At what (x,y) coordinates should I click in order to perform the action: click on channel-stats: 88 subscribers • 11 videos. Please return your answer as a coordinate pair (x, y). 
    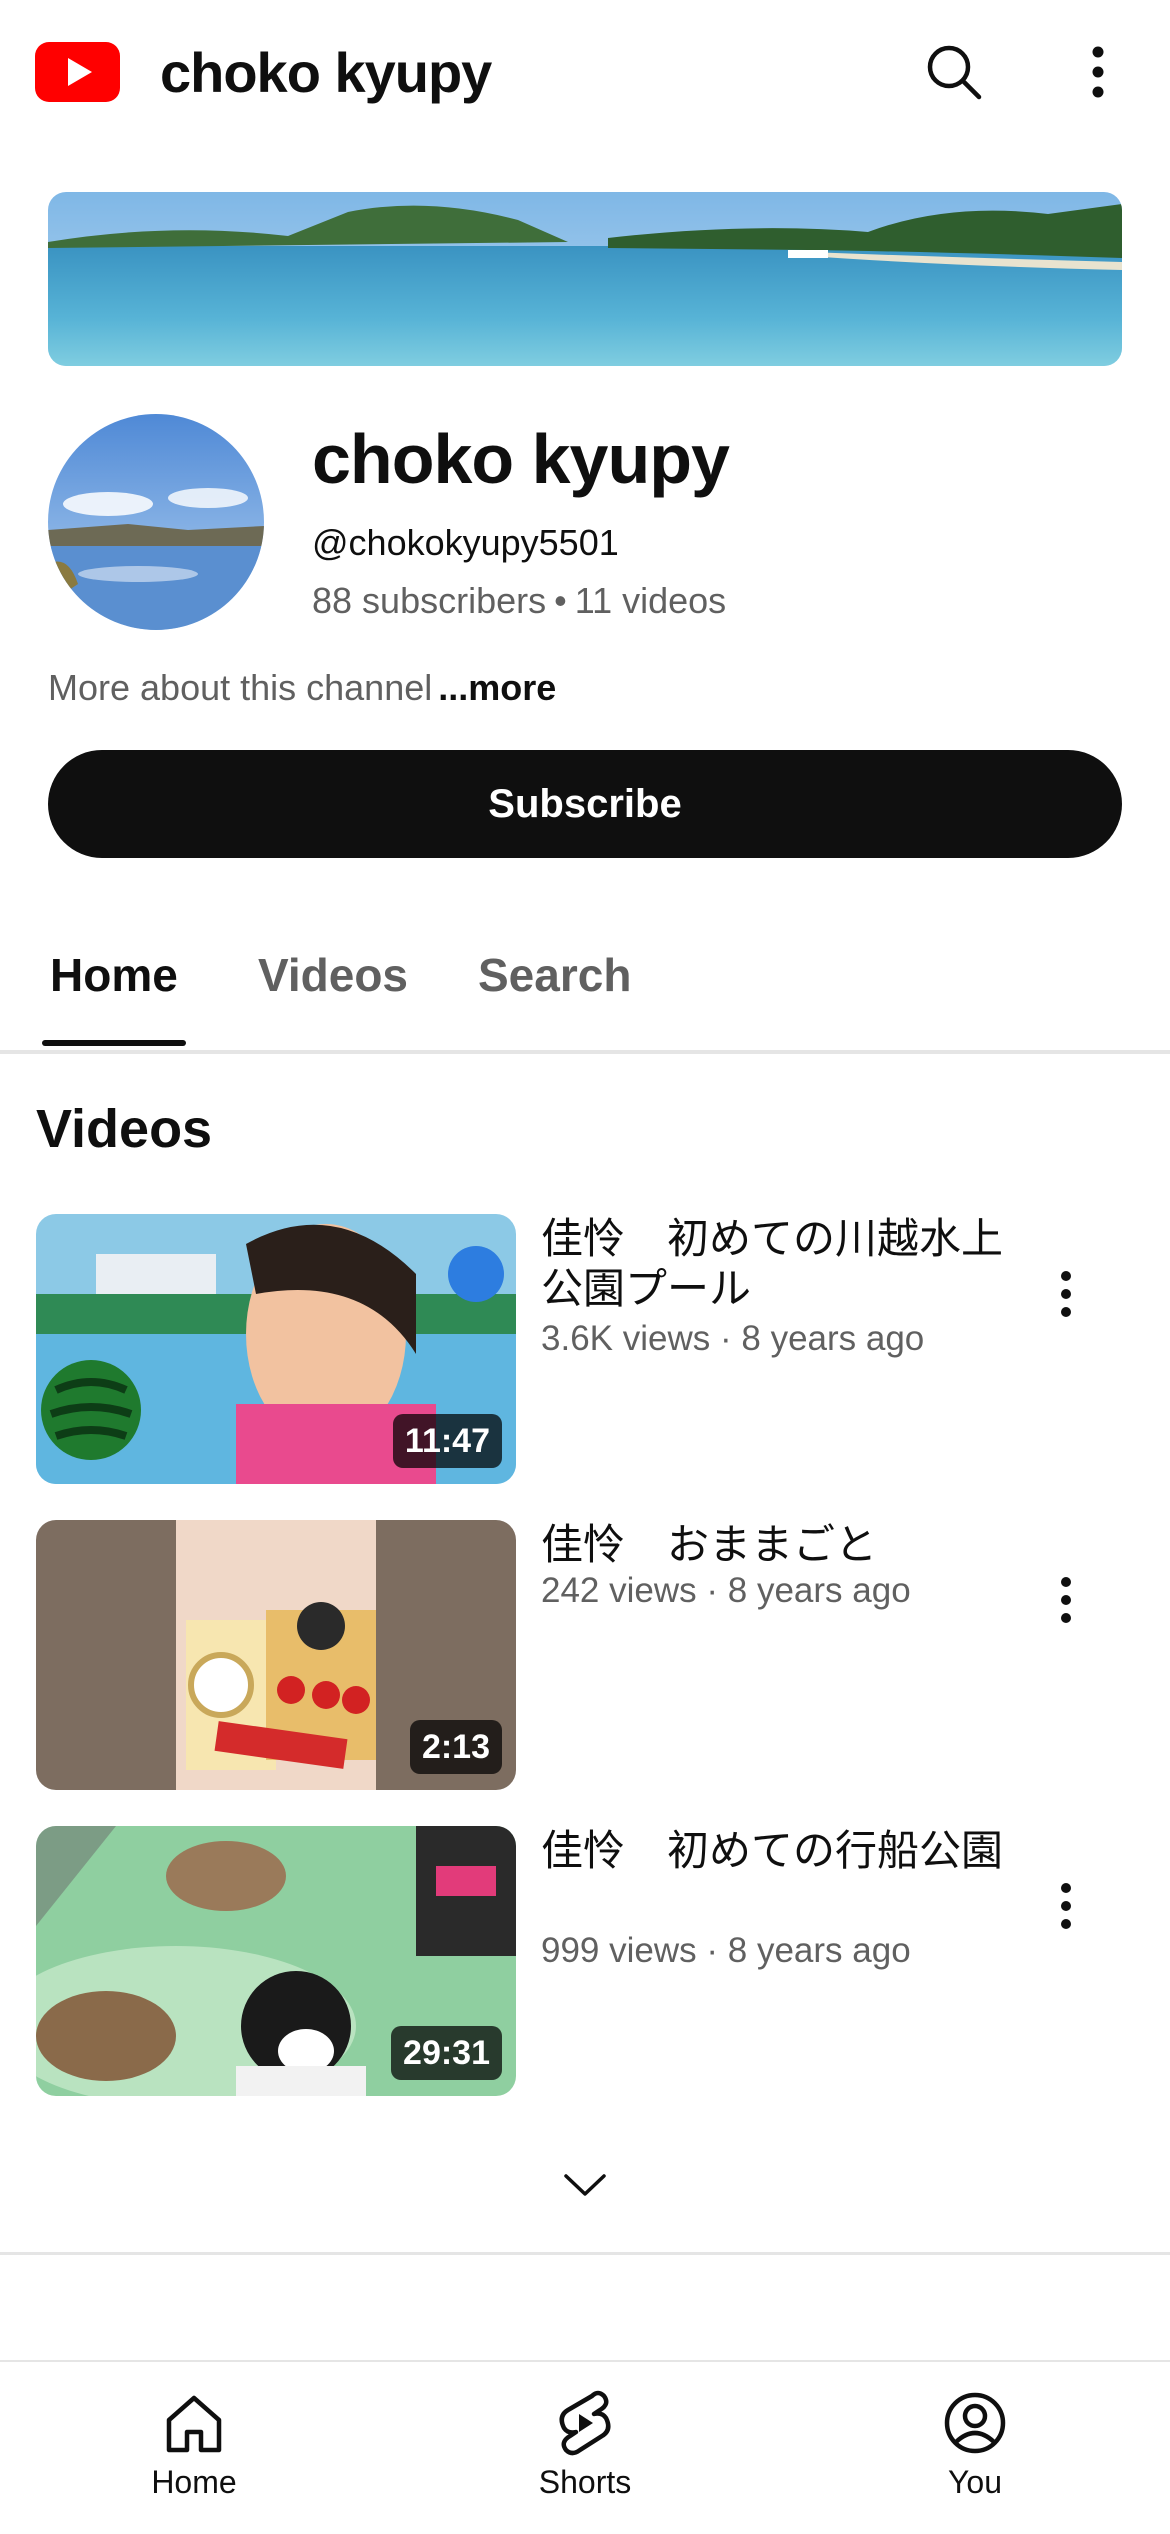
    Looking at the image, I should click on (519, 601).